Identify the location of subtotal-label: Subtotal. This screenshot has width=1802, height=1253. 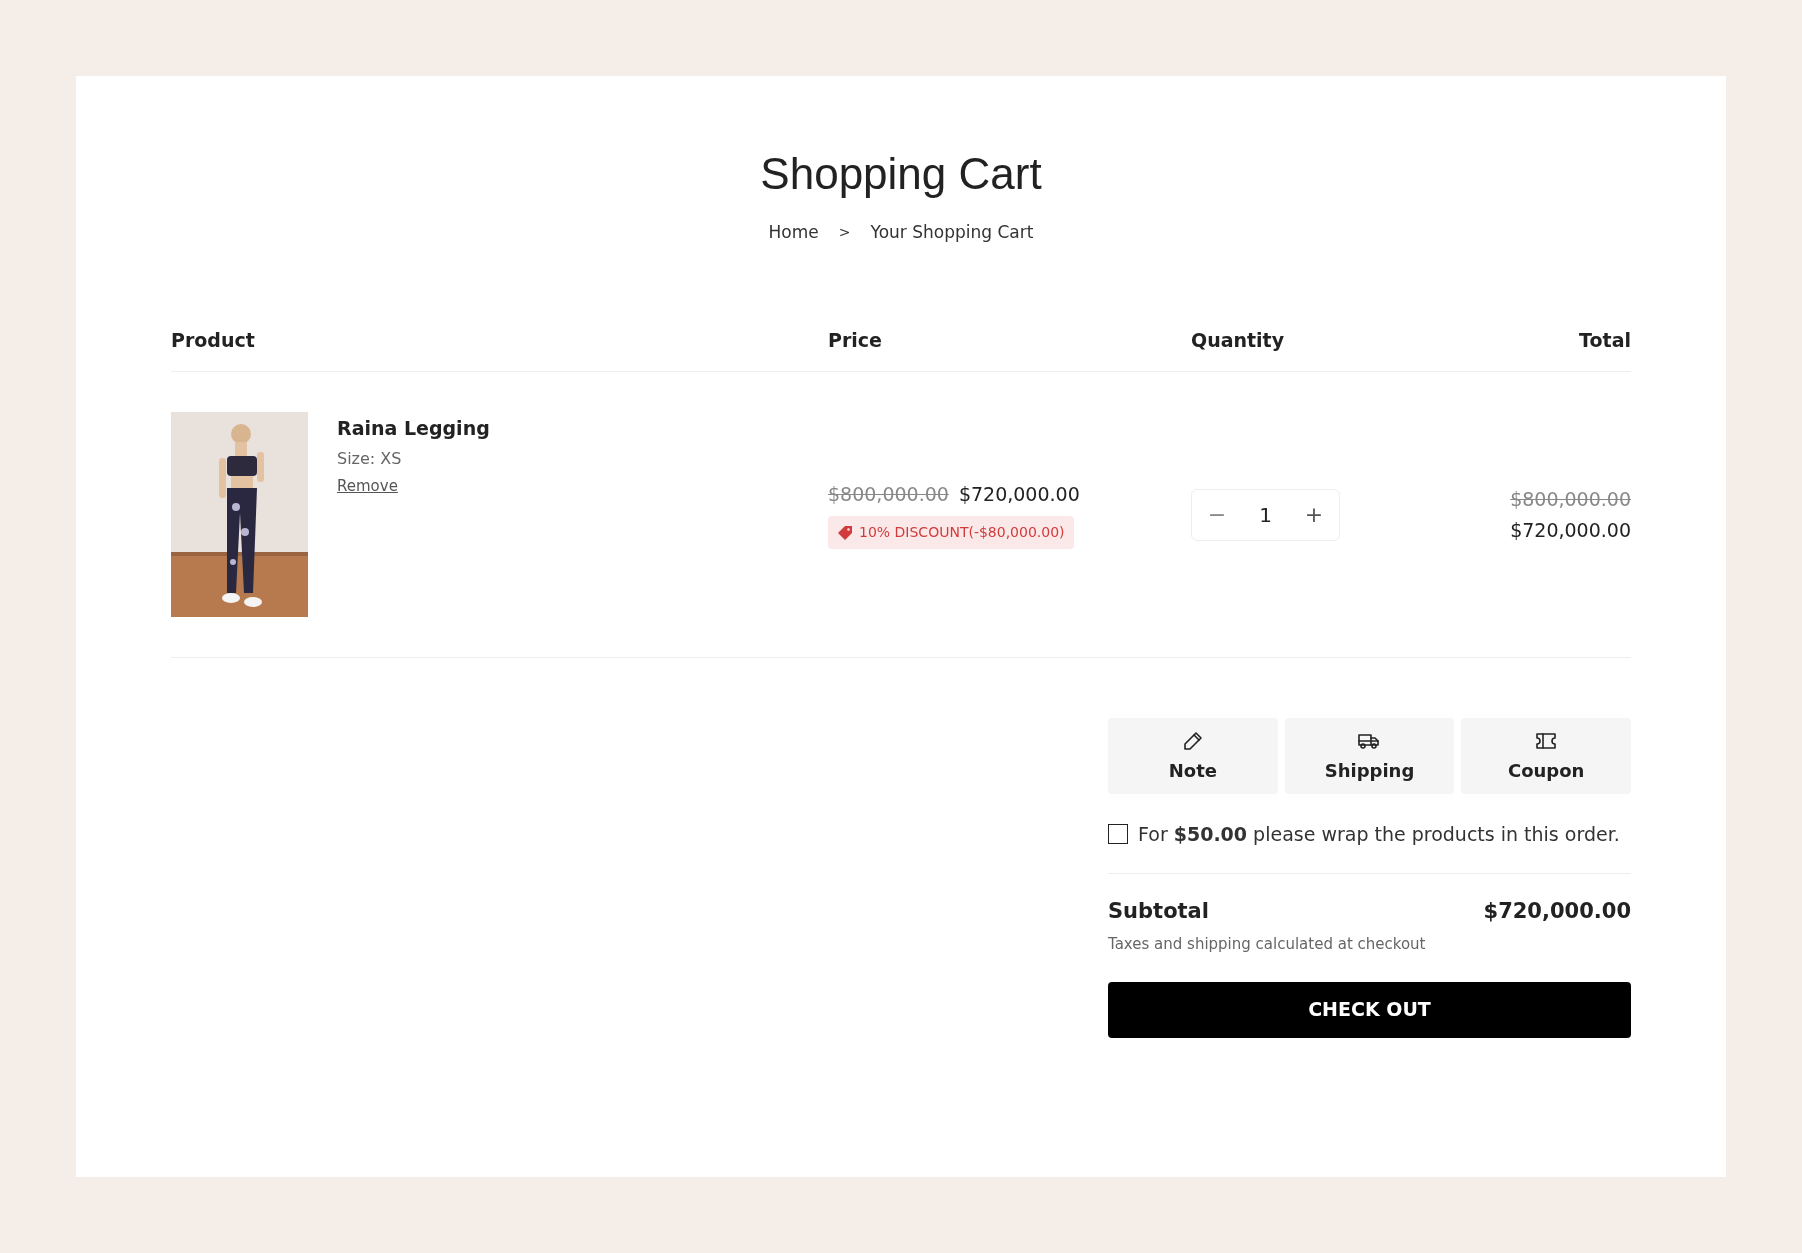
(1158, 911).